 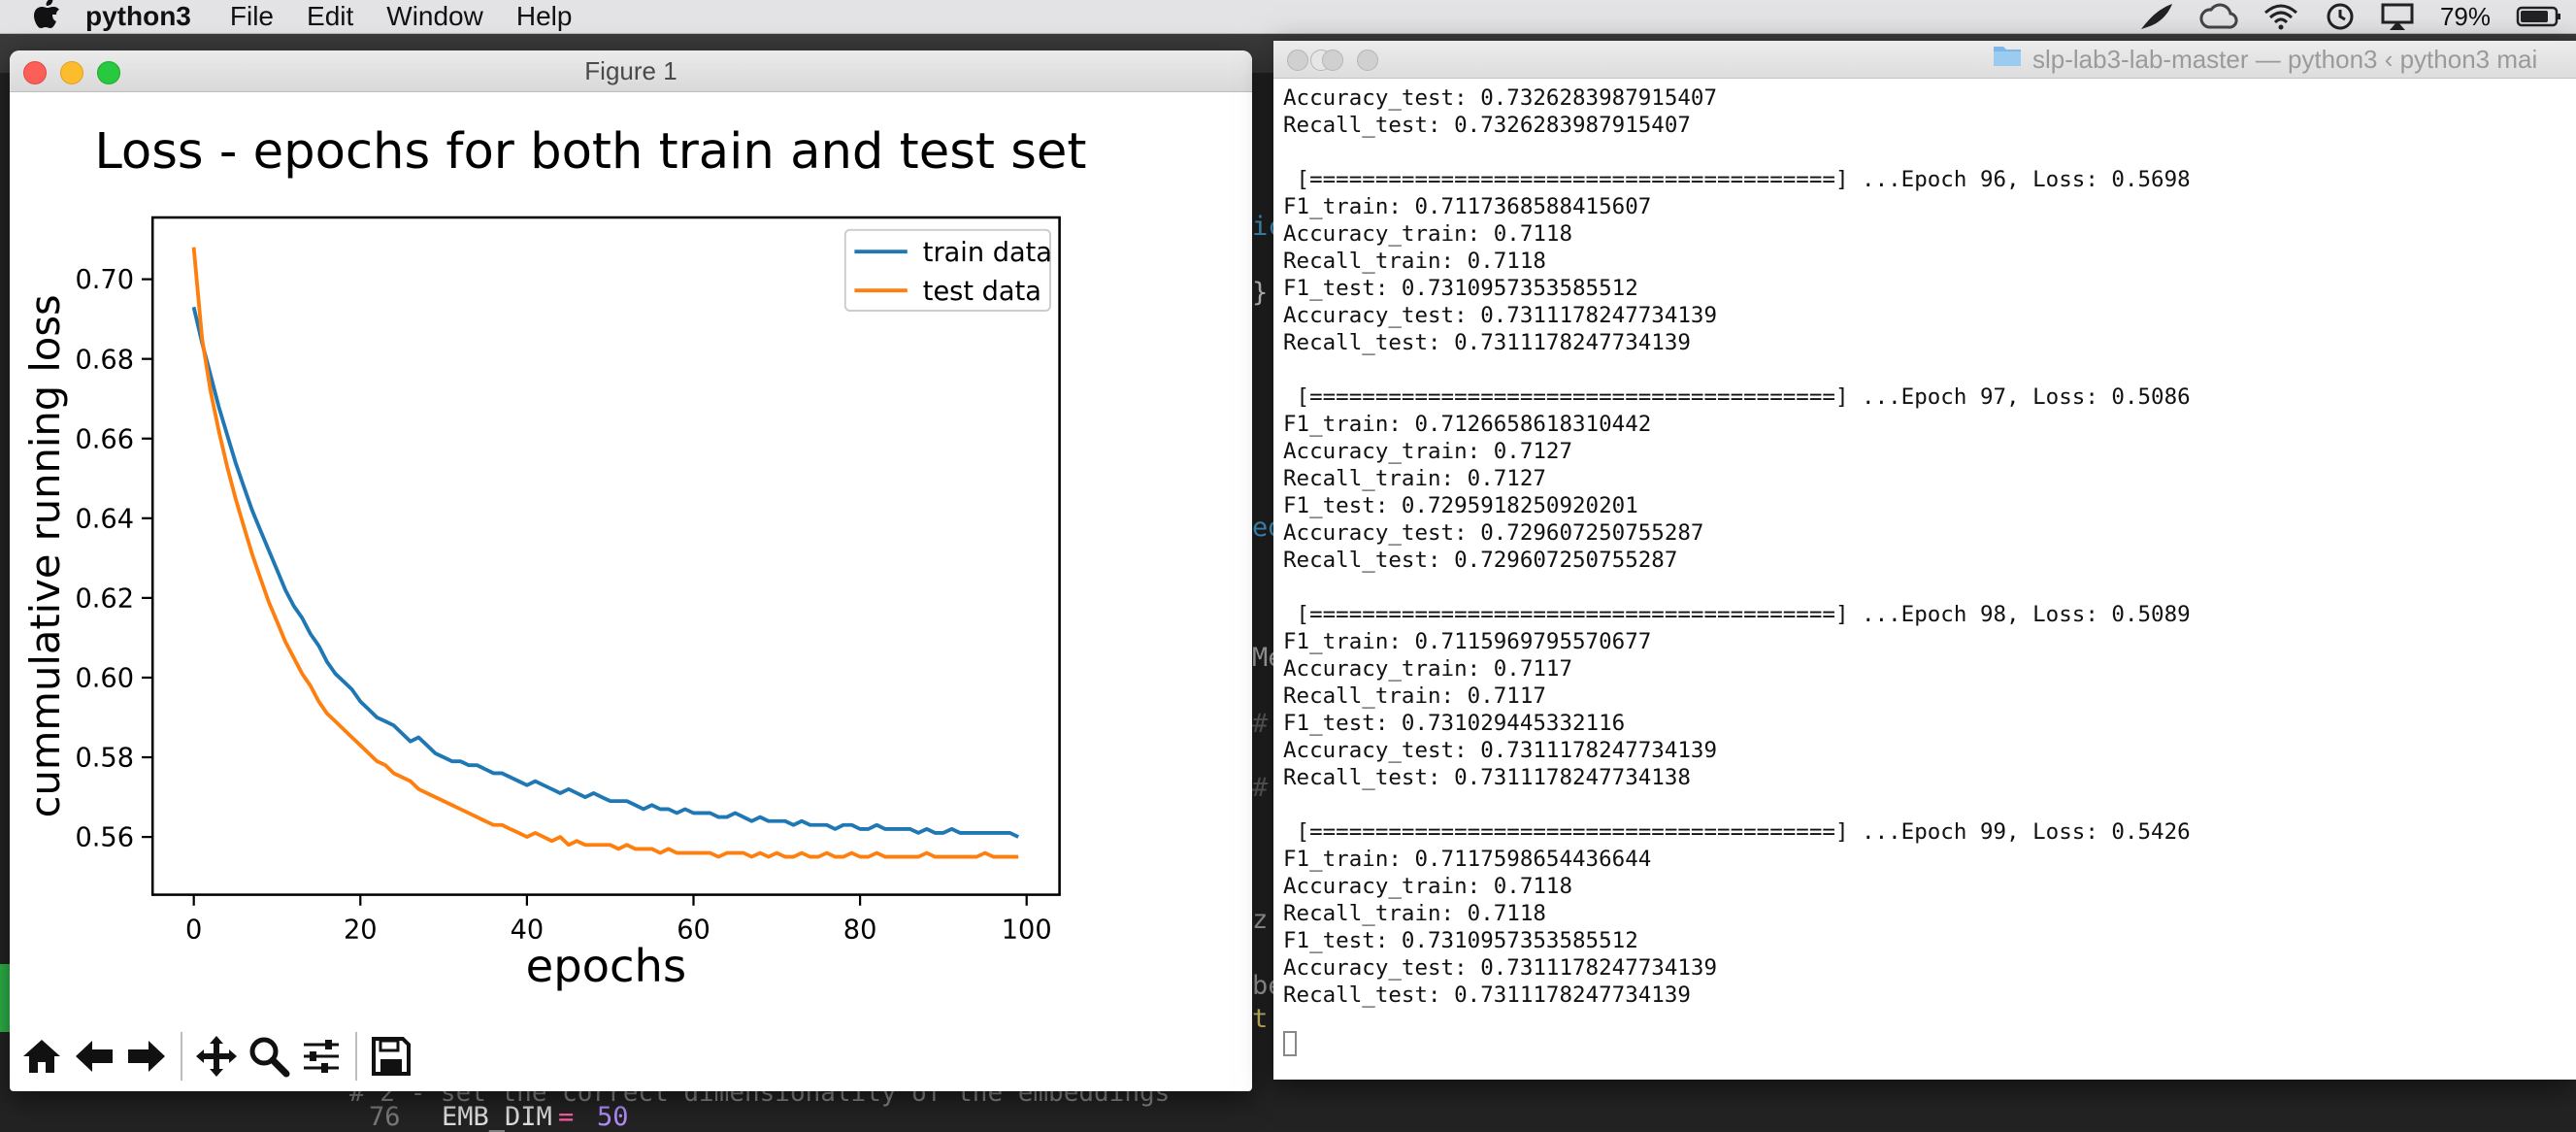 I want to click on apple-menu-icon, so click(x=49, y=18).